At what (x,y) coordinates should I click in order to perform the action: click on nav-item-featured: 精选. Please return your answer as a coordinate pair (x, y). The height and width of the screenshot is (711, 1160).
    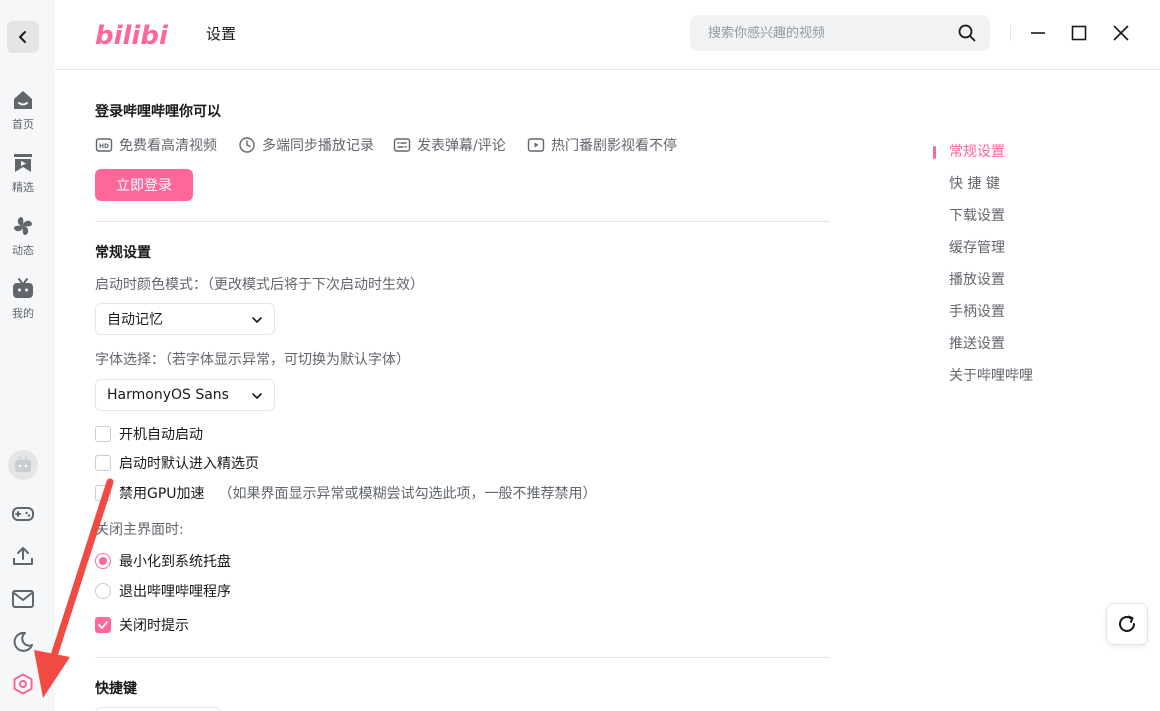
    Looking at the image, I should click on (23, 173).